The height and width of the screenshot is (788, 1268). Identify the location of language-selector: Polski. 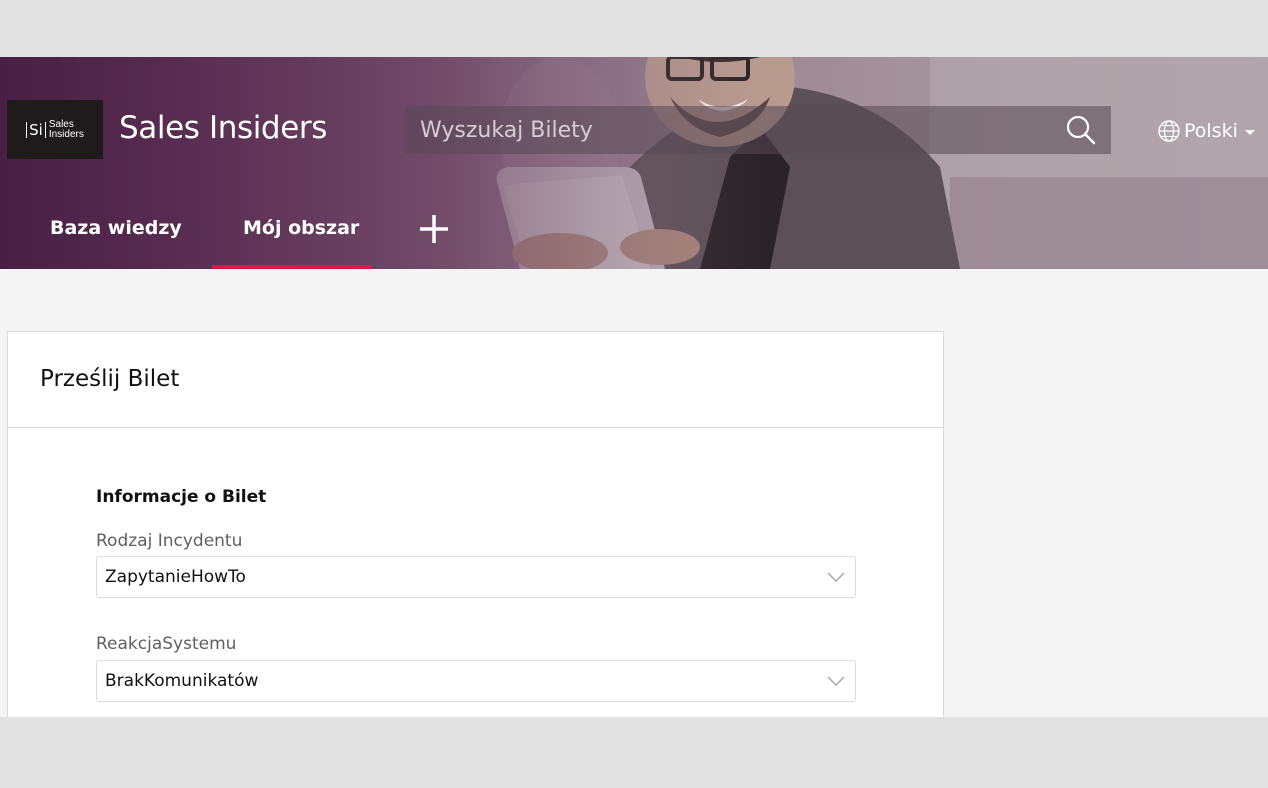
(1208, 131).